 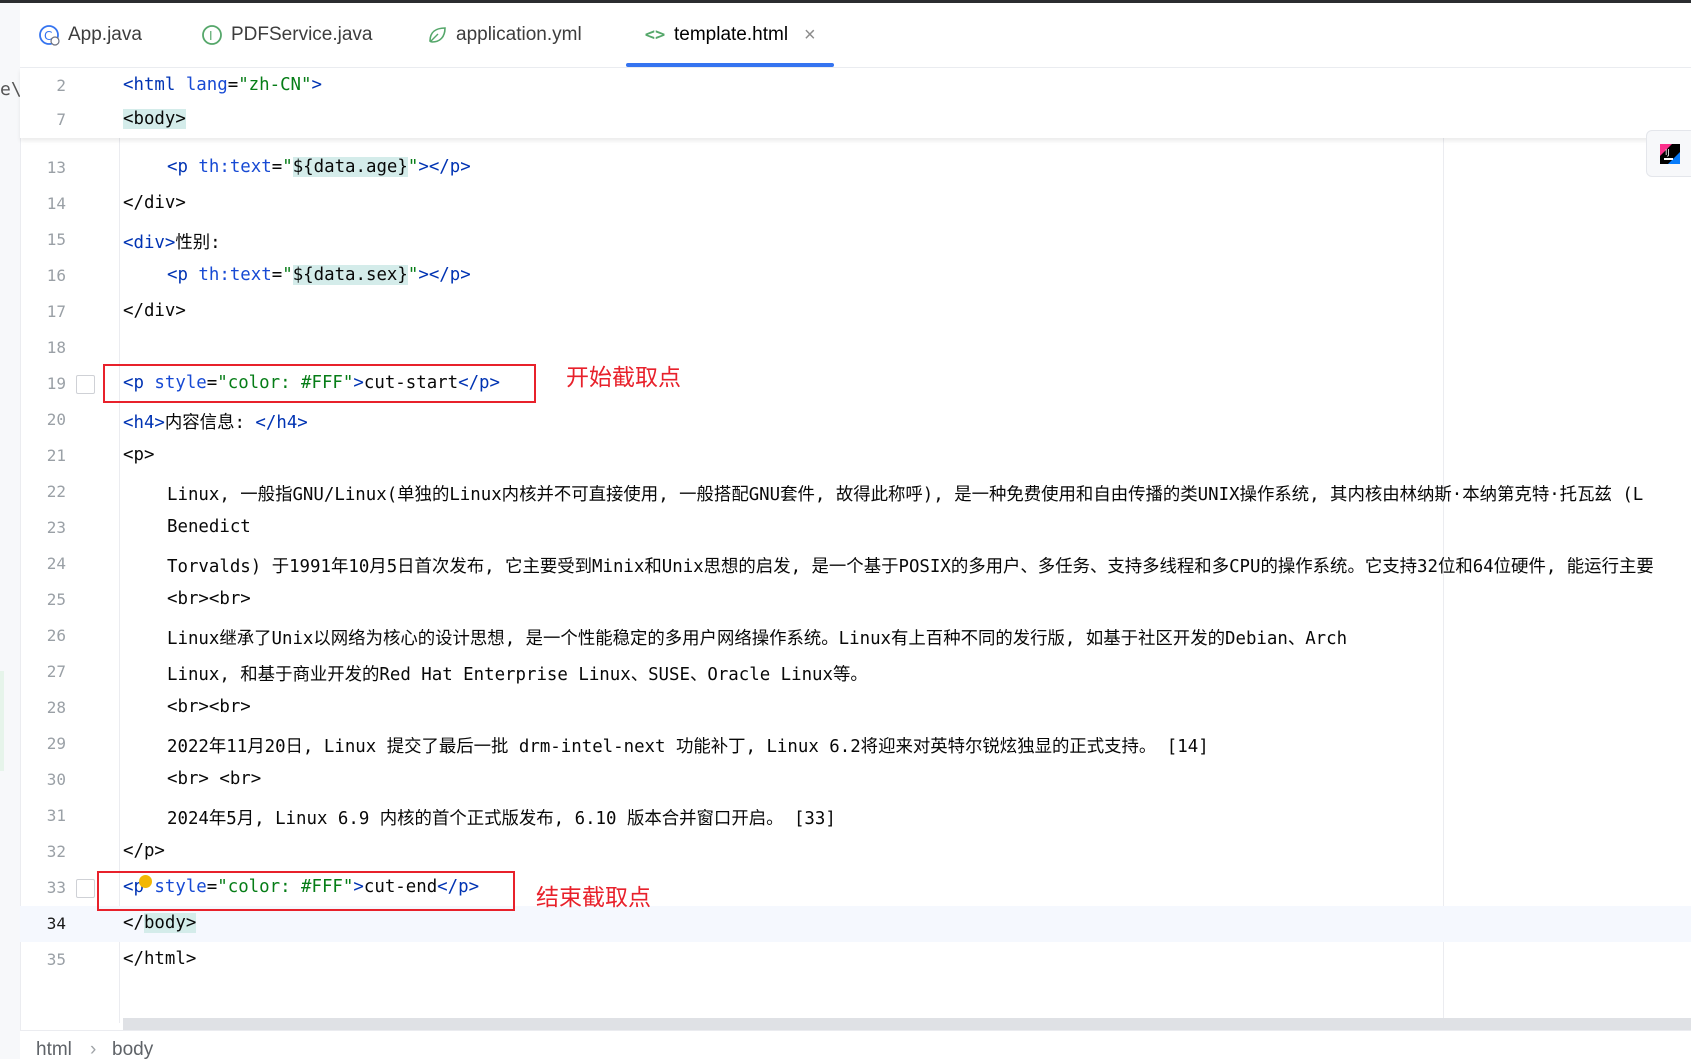 I want to click on breadcrumb-item-body: body, so click(x=132, y=1050).